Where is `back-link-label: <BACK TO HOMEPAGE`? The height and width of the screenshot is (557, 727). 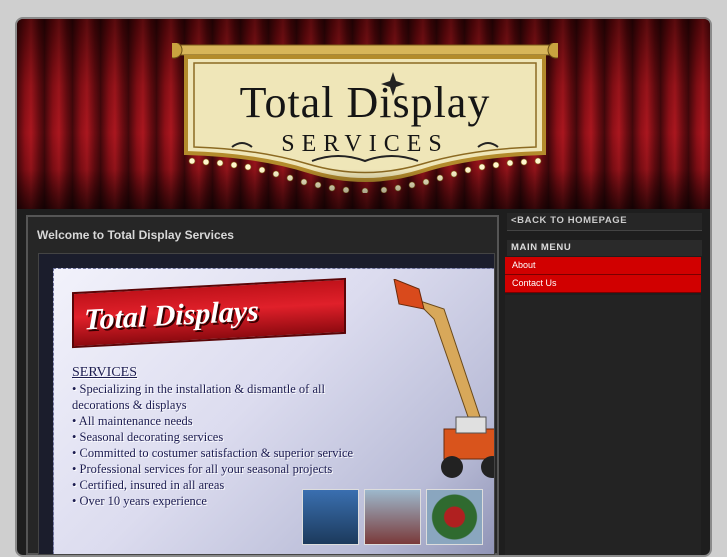
back-link-label: <BACK TO HOMEPAGE is located at coordinates (569, 220).